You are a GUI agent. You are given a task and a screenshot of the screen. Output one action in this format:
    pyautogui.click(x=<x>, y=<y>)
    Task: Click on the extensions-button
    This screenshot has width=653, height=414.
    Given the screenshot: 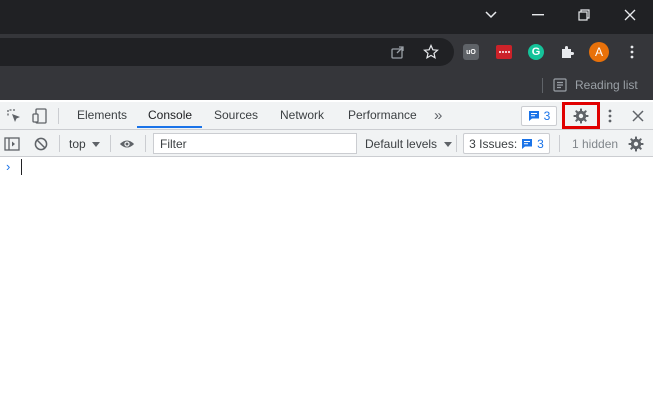 What is the action you would take?
    pyautogui.click(x=567, y=52)
    